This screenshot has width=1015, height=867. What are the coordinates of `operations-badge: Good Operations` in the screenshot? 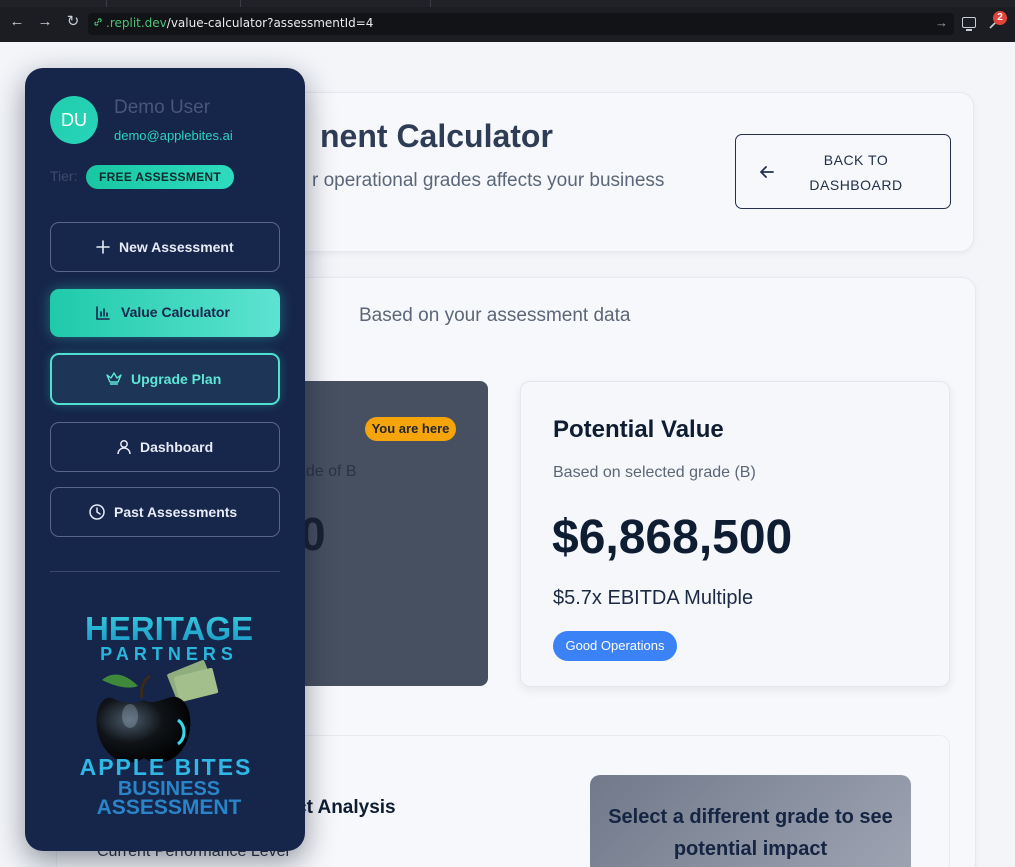 It's located at (615, 646).